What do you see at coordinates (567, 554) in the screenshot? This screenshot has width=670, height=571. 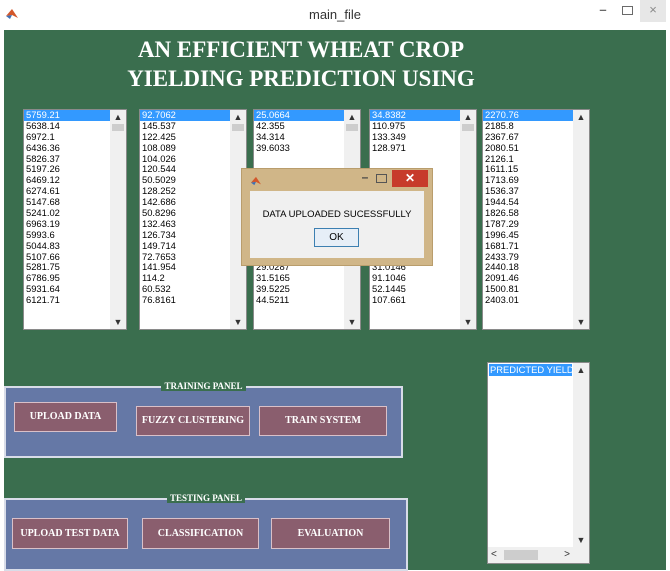 I see `scroll-right-arrow-icon: >` at bounding box center [567, 554].